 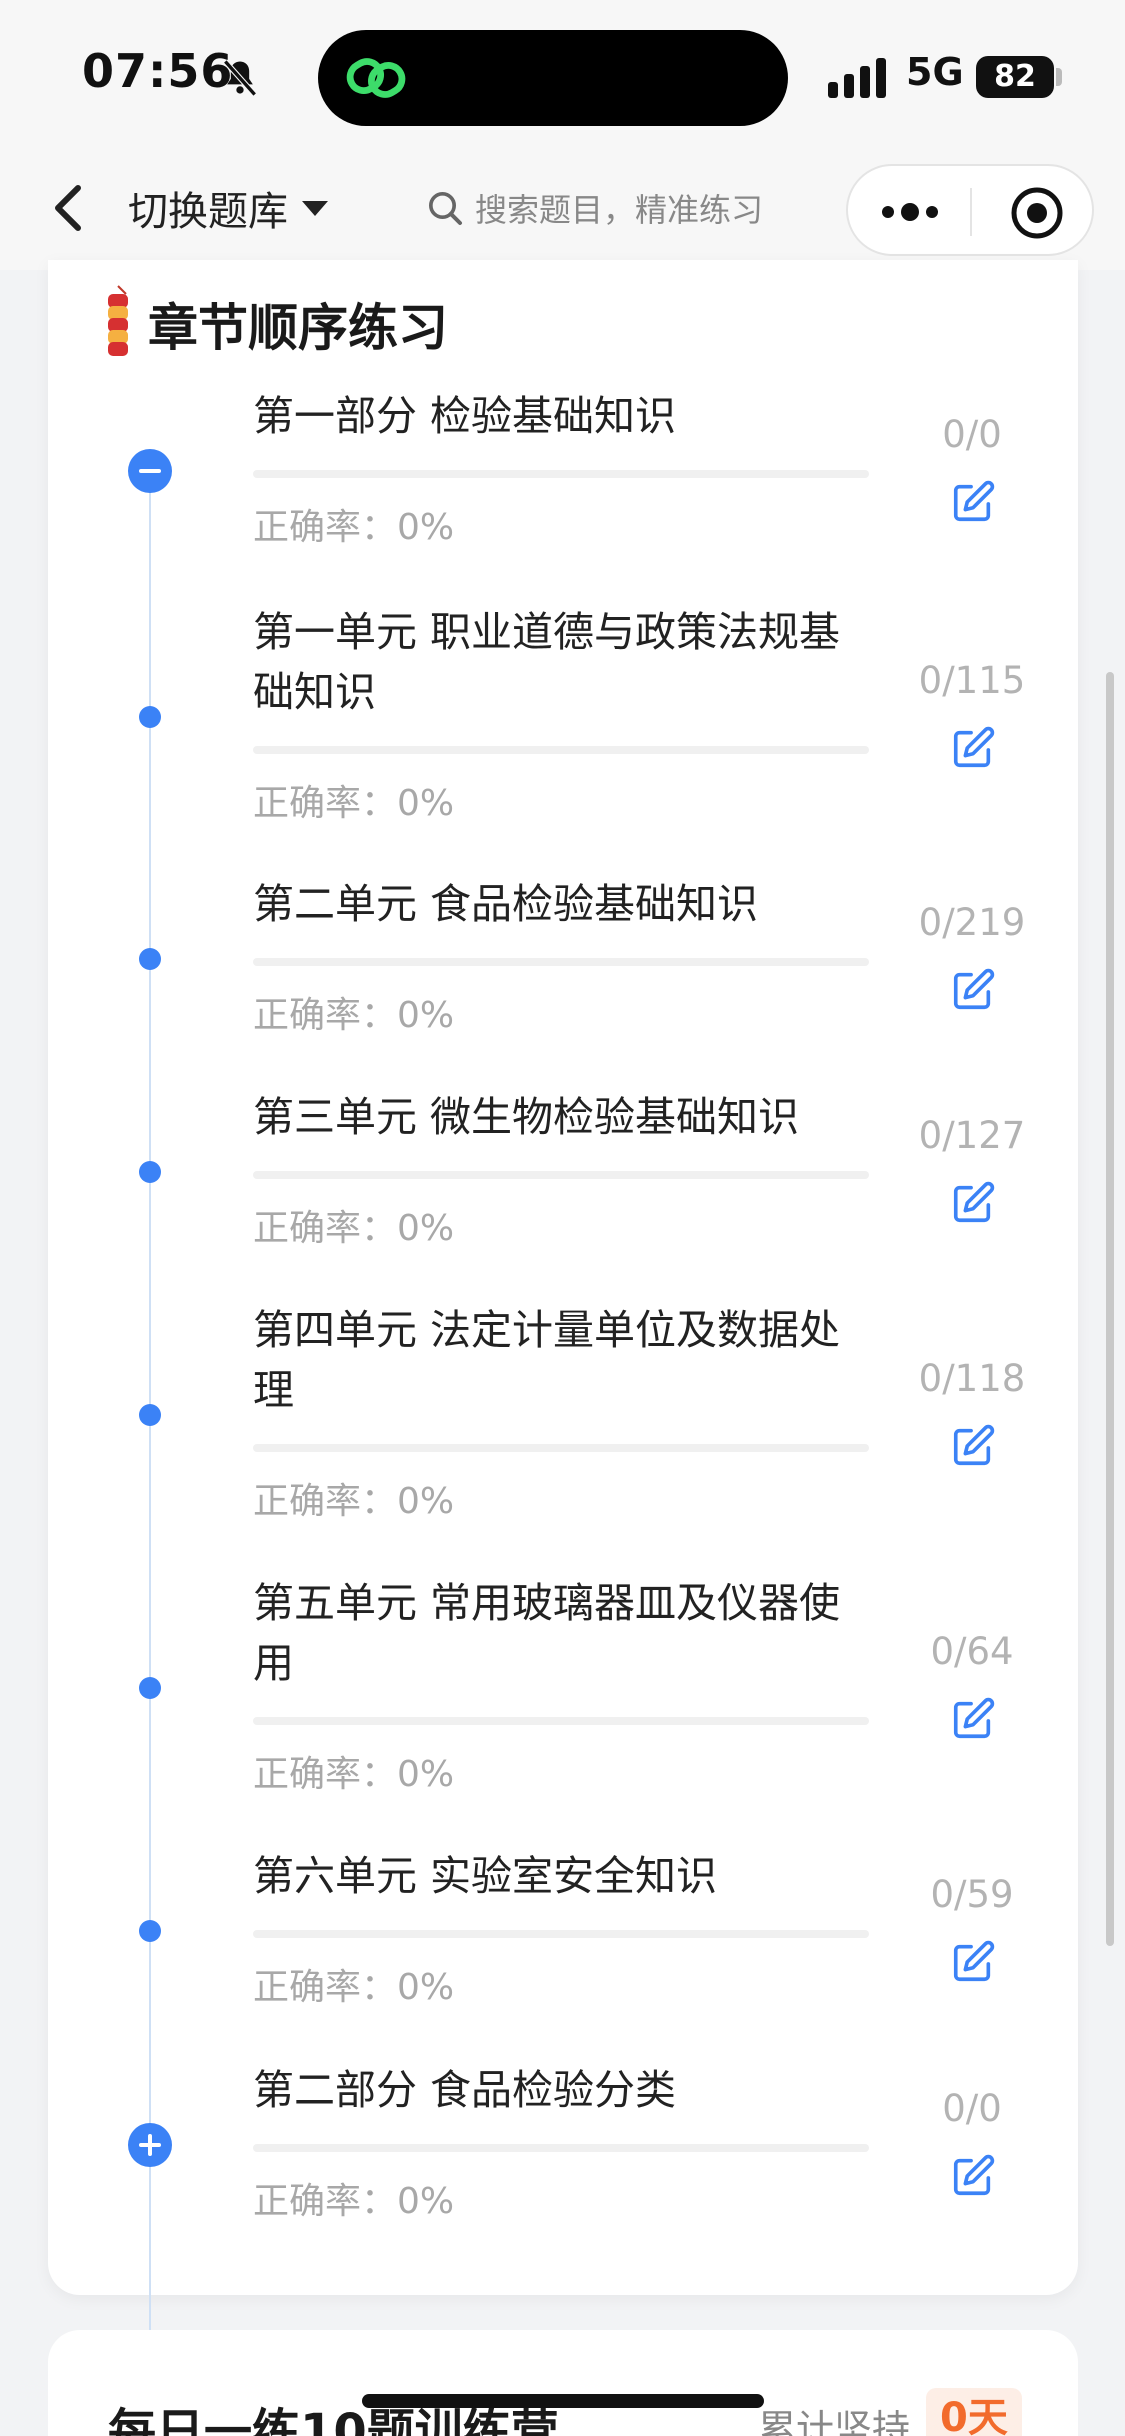 I want to click on dynamic-island, so click(x=553, y=78).